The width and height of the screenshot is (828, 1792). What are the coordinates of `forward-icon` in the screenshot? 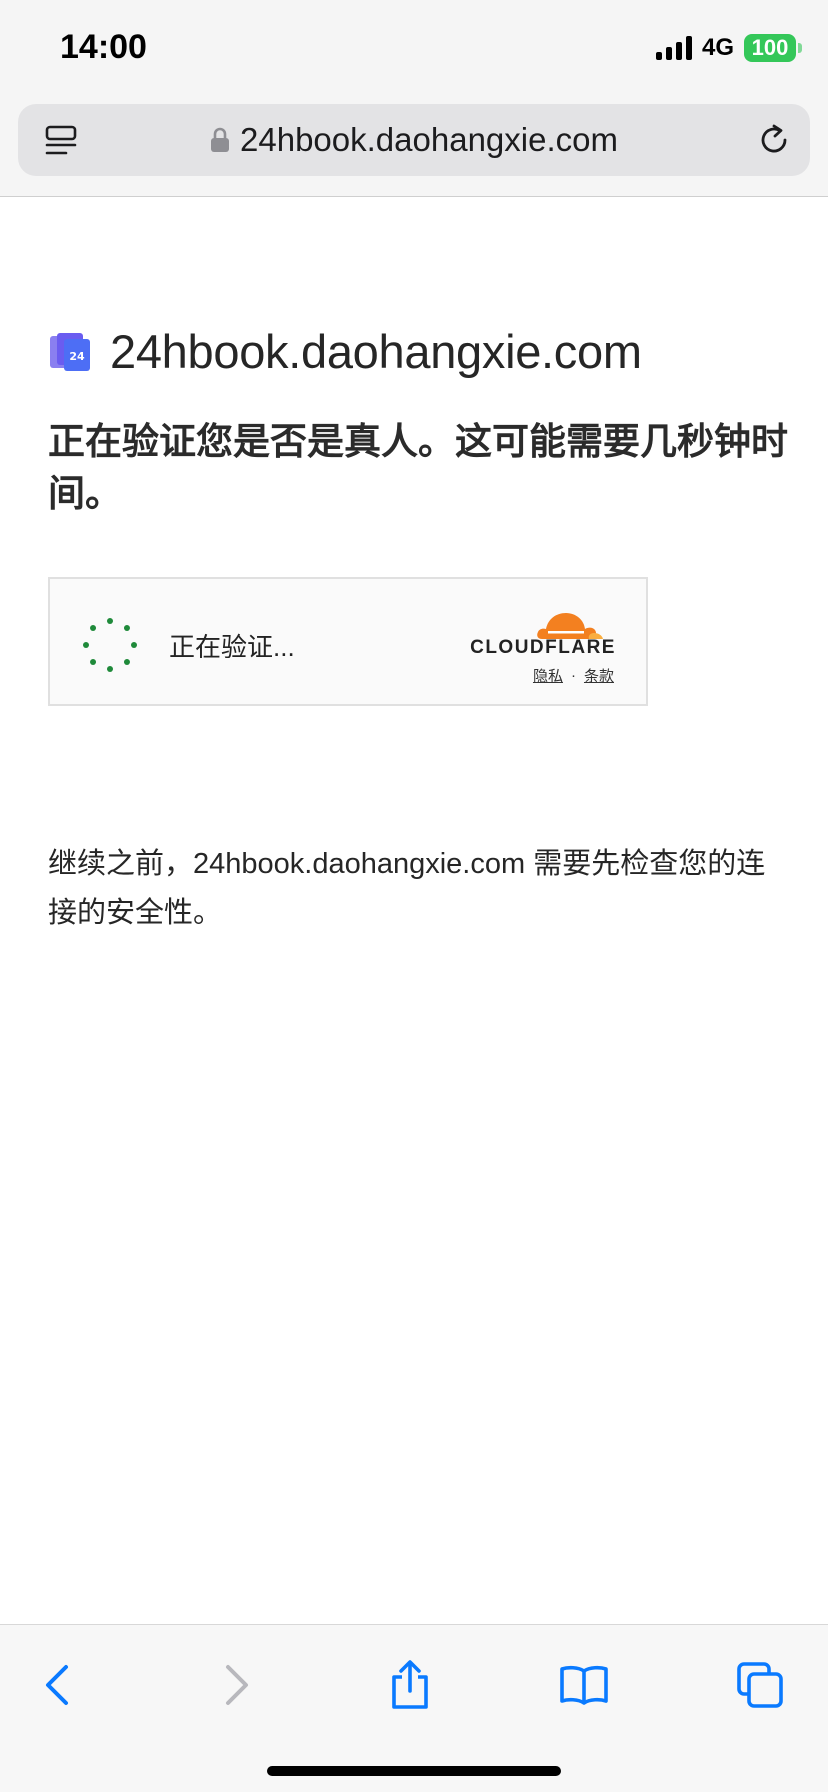 It's located at (237, 1685).